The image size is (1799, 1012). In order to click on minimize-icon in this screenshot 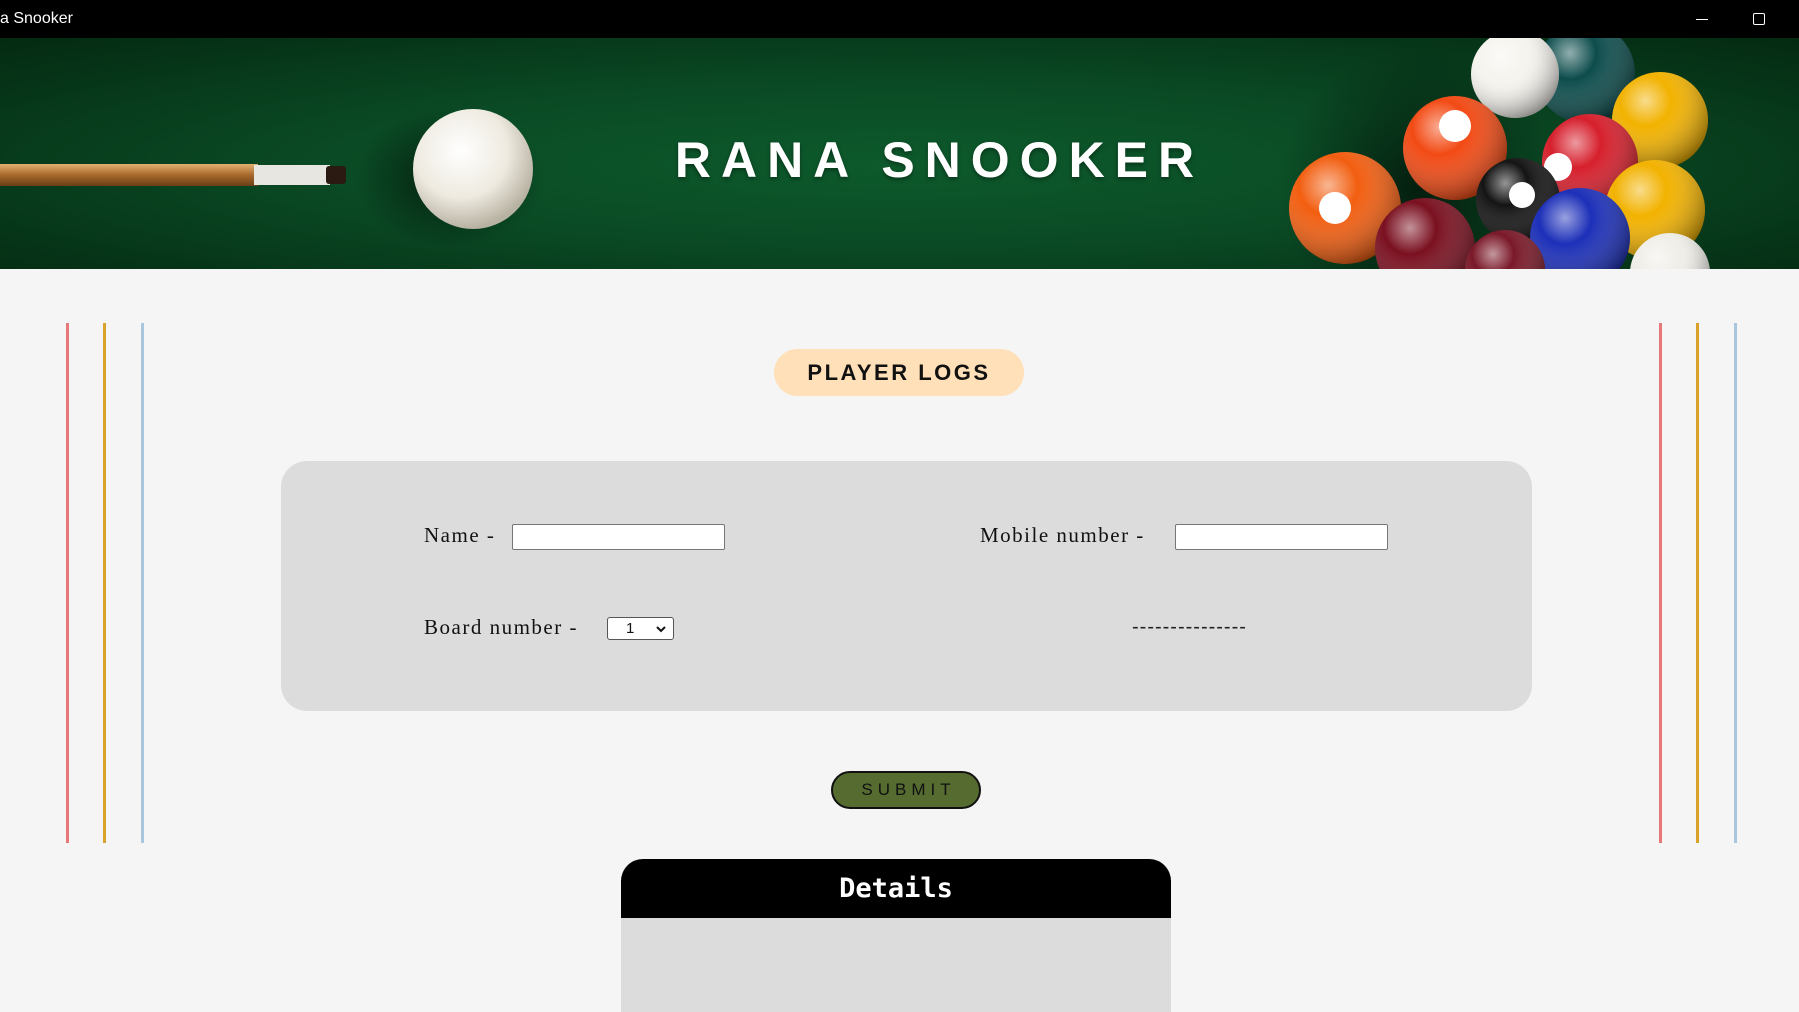, I will do `click(1702, 19)`.